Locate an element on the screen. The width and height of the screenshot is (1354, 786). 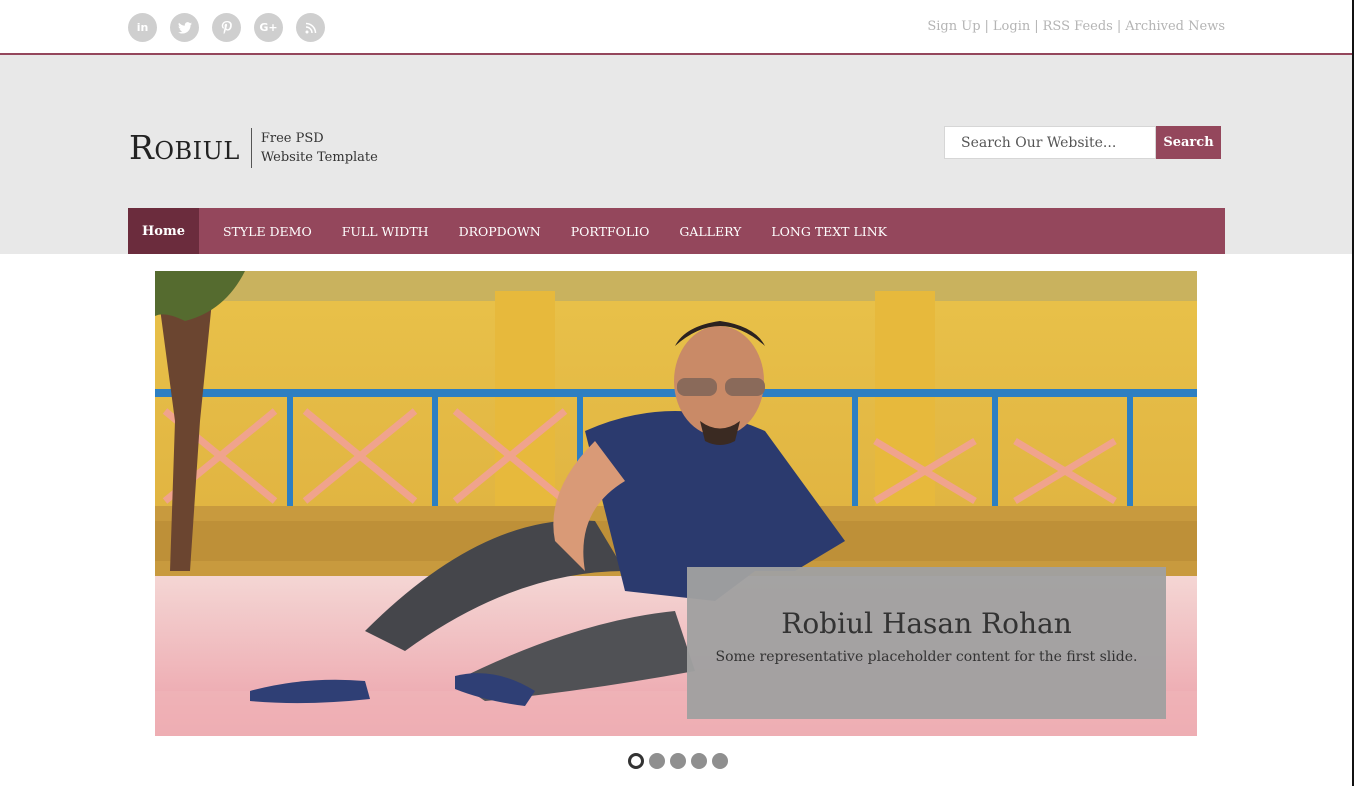
search-input is located at coordinates (1050, 142).